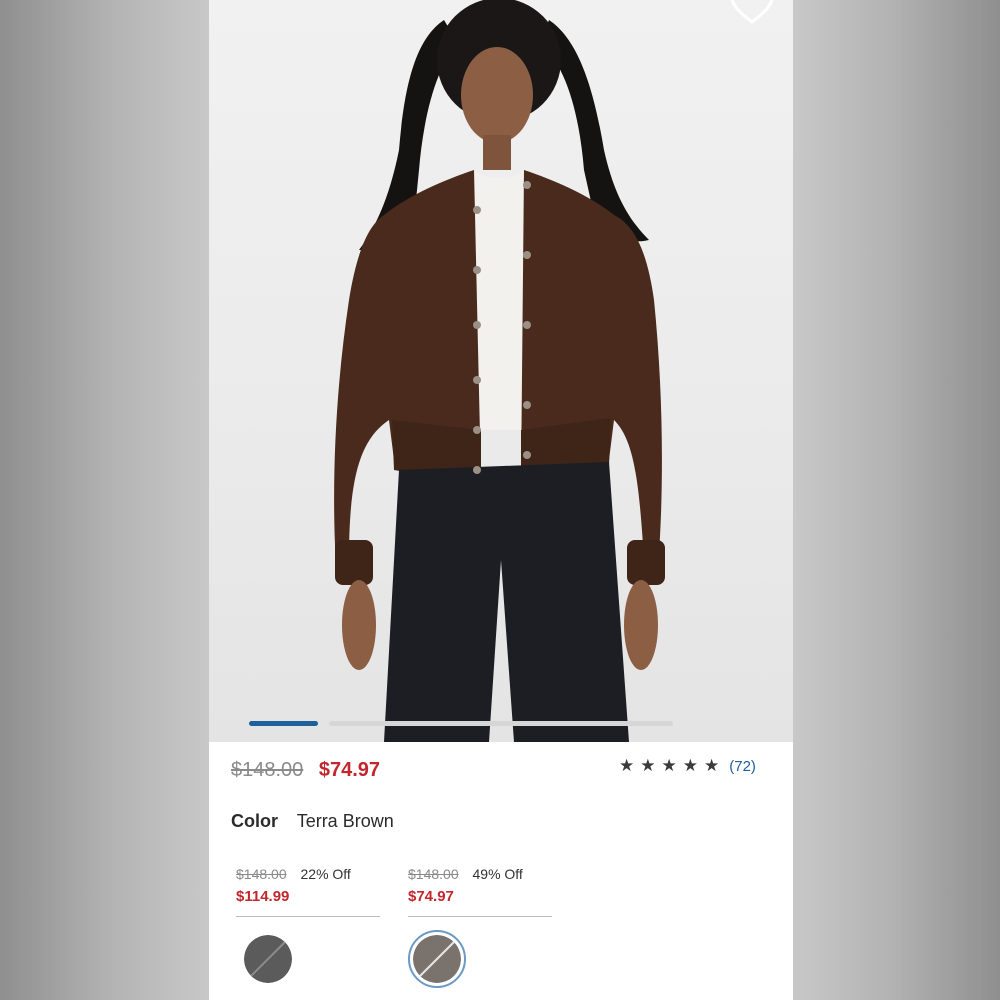 Image resolution: width=1000 pixels, height=1000 pixels. What do you see at coordinates (308, 891) in the screenshot?
I see `price-option: $148.00 22% Off $114.99` at bounding box center [308, 891].